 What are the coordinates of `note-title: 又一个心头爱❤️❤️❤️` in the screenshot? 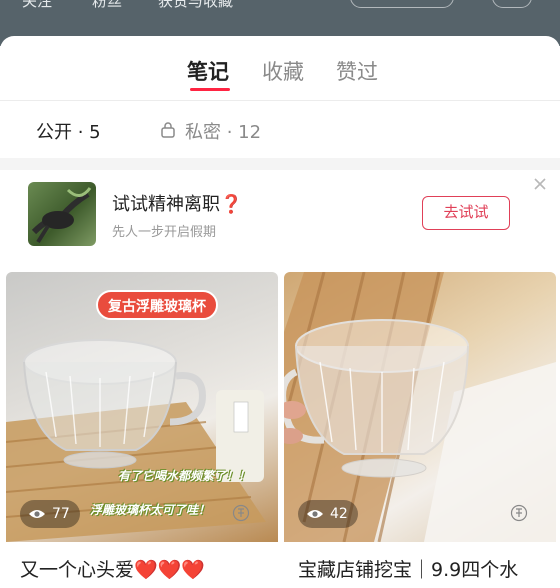 It's located at (112, 570).